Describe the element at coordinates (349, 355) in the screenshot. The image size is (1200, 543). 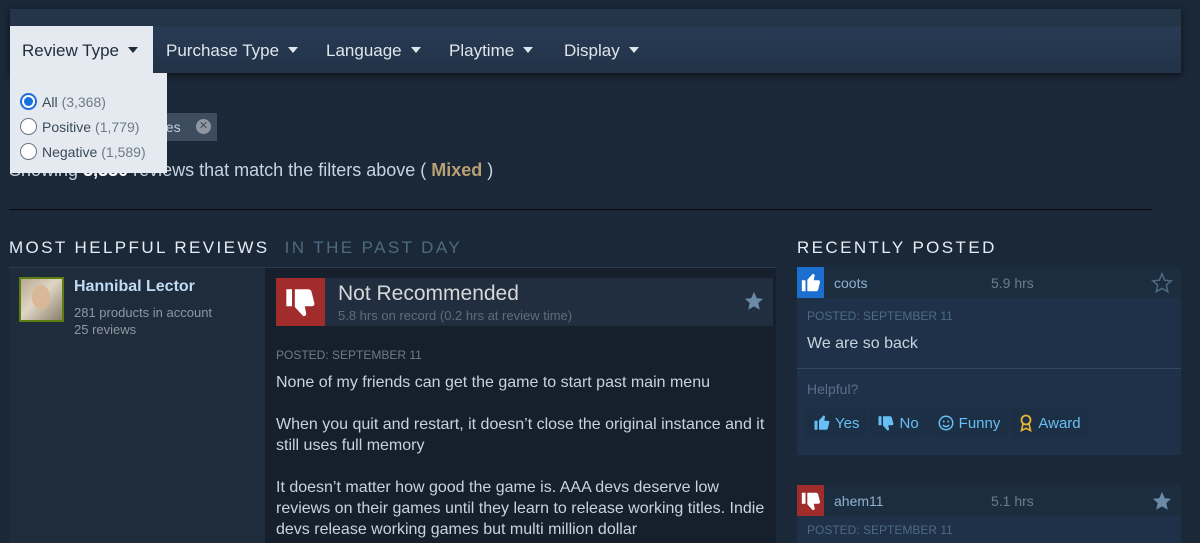
I see `review-posted-date: POSTED: SEPTEMBER 11` at that location.